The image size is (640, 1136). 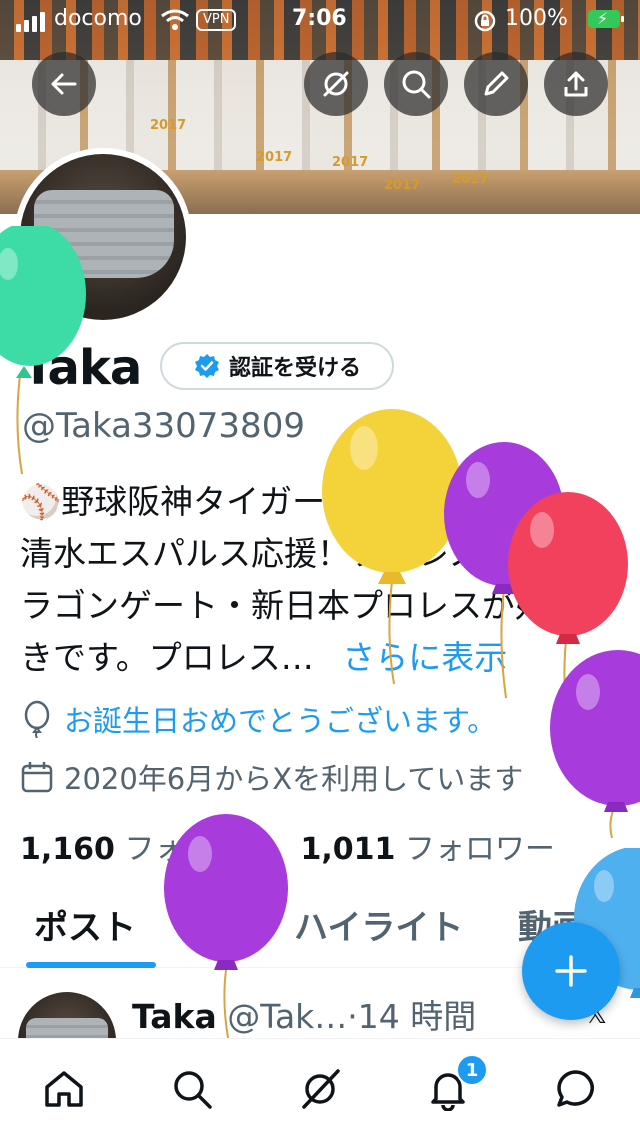 I want to click on battery-percent: 100%, so click(x=536, y=18).